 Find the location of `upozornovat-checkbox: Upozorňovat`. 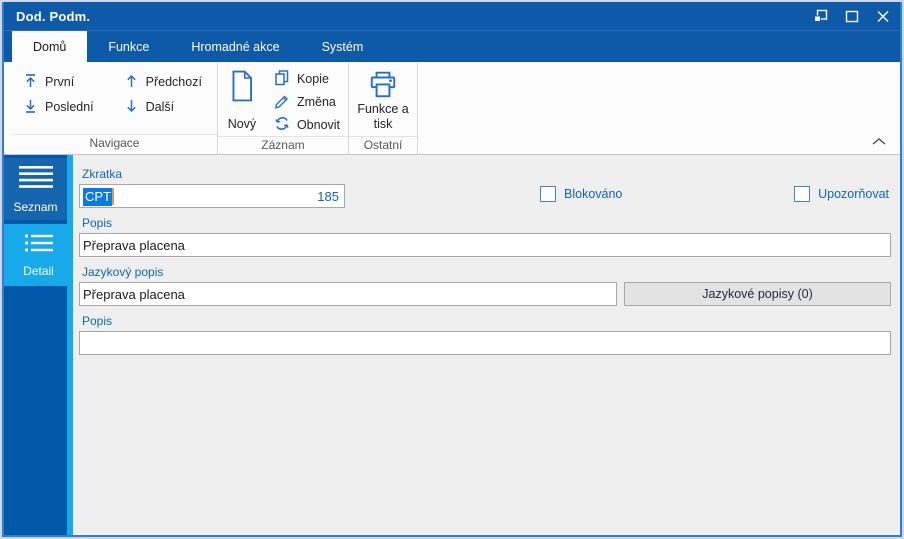

upozornovat-checkbox: Upozorňovat is located at coordinates (841, 194).